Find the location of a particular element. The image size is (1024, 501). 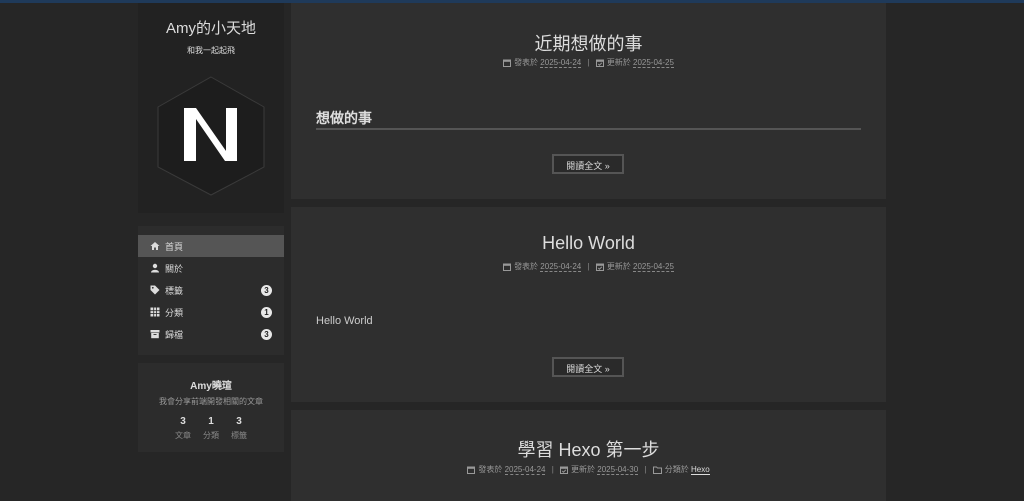

sidebar-item-label: 分類 is located at coordinates (174, 312).